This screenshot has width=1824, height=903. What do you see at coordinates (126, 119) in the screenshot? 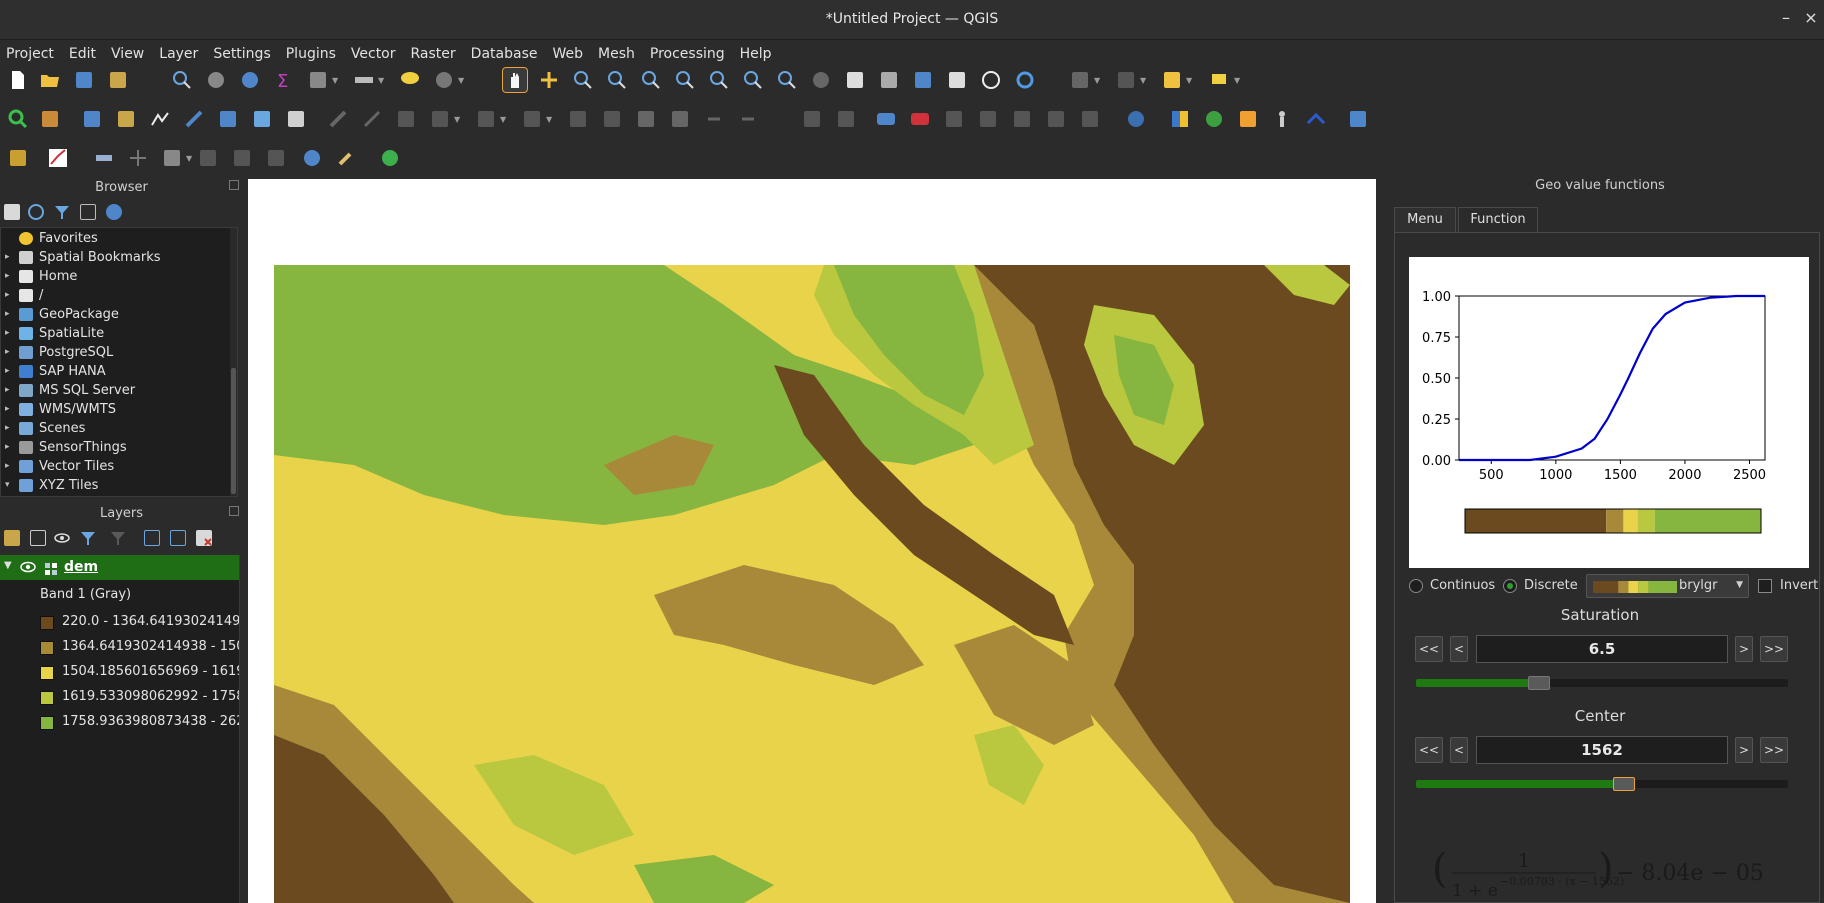
I see `add-raster-layer-icon` at bounding box center [126, 119].